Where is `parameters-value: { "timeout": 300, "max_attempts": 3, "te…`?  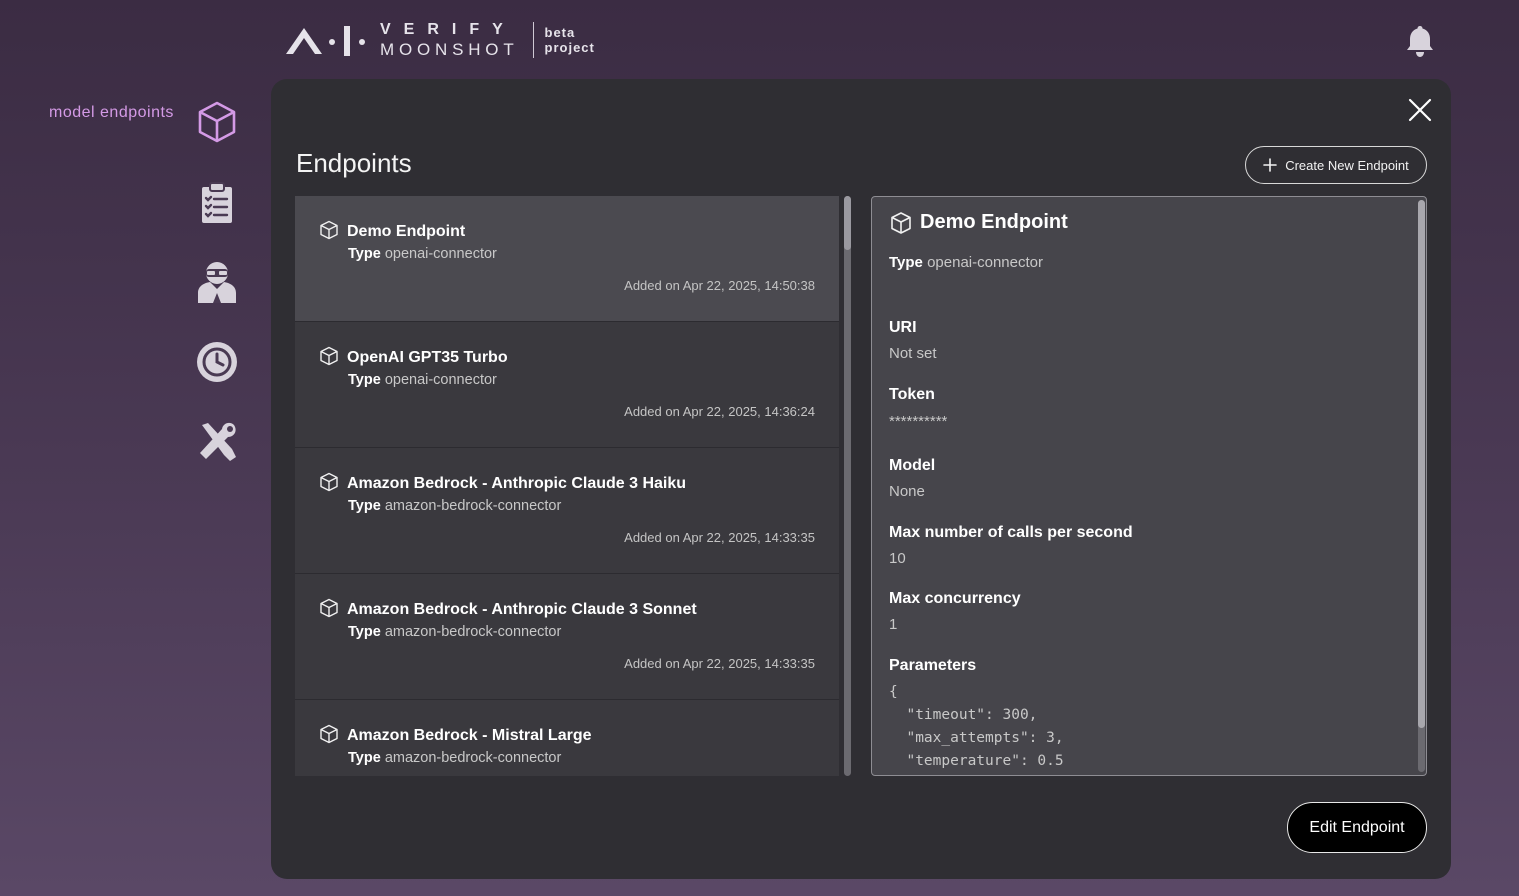
parameters-value: { "timeout": 300, "max_attempts": 3, "te… is located at coordinates (976, 726).